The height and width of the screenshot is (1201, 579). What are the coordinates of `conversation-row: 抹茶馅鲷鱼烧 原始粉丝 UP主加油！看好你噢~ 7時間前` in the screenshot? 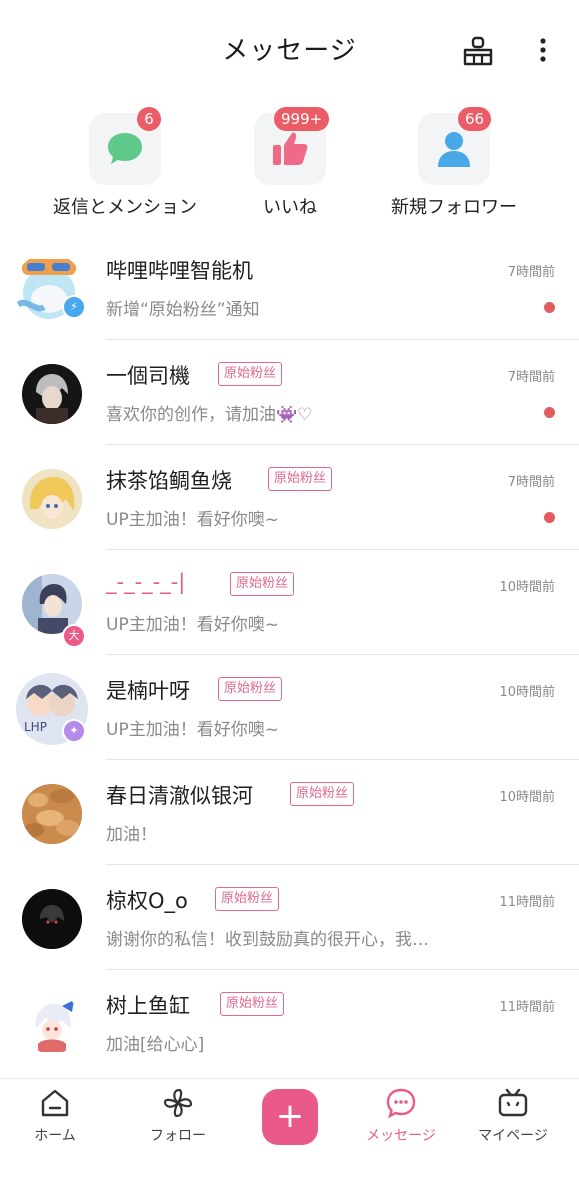 It's located at (289, 497).